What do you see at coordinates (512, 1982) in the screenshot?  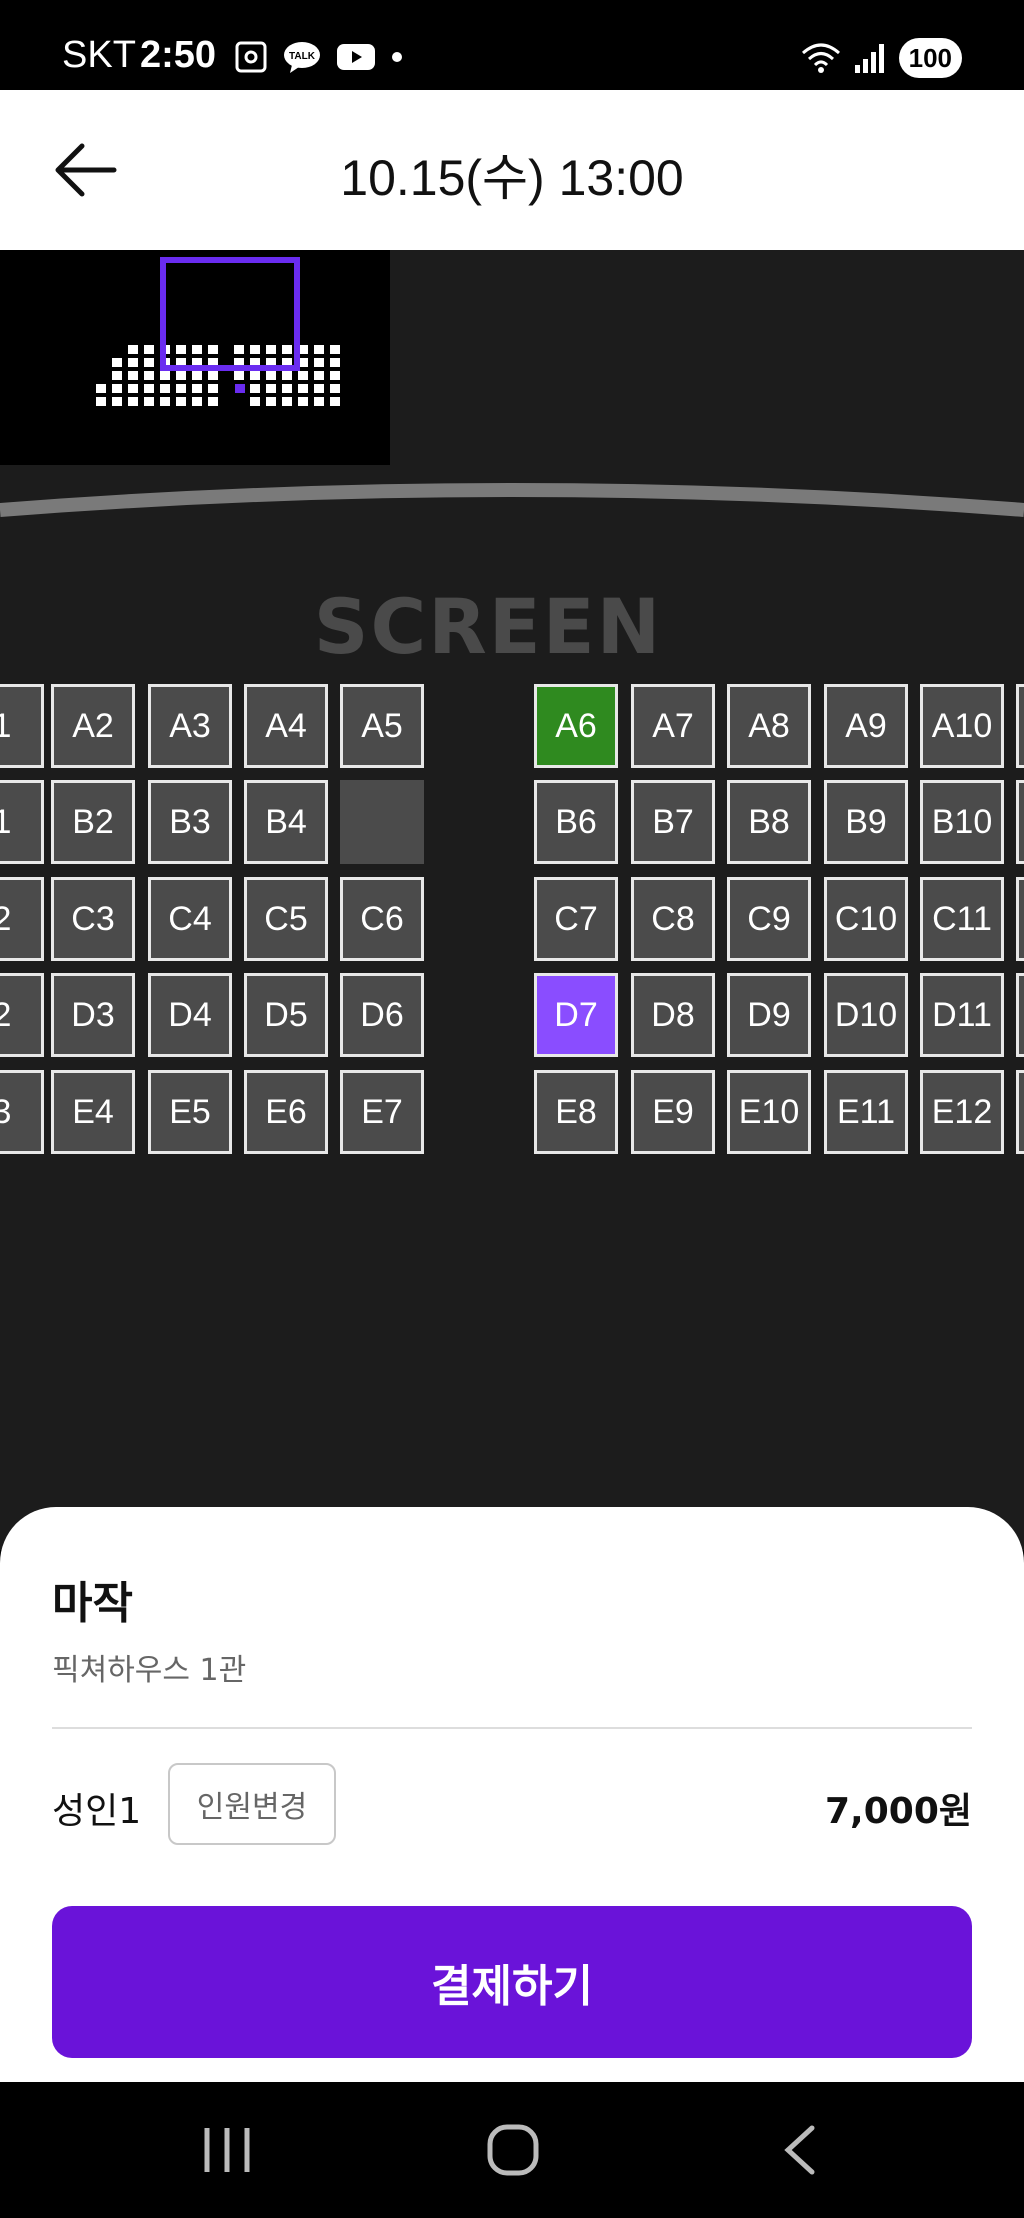 I see `pay-button: 결제하기` at bounding box center [512, 1982].